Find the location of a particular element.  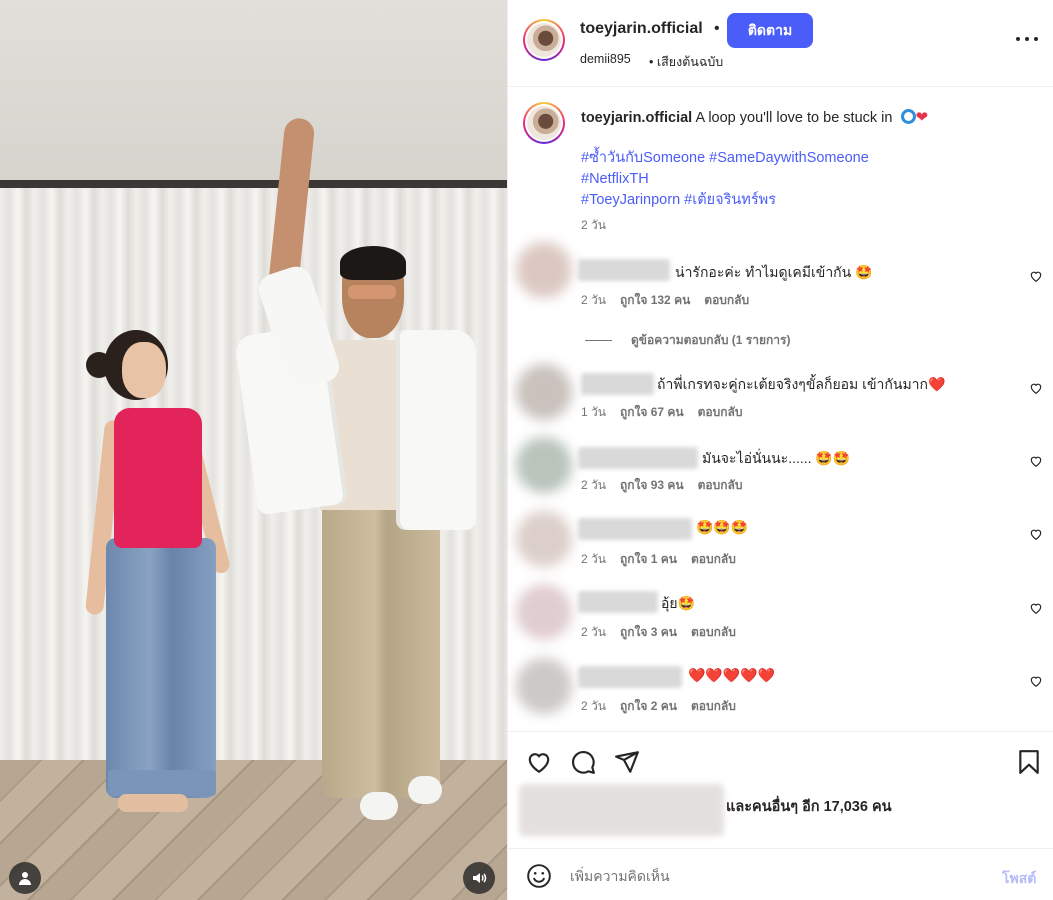

comment-text: อุ้ย🤩 is located at coordinates (678, 603).